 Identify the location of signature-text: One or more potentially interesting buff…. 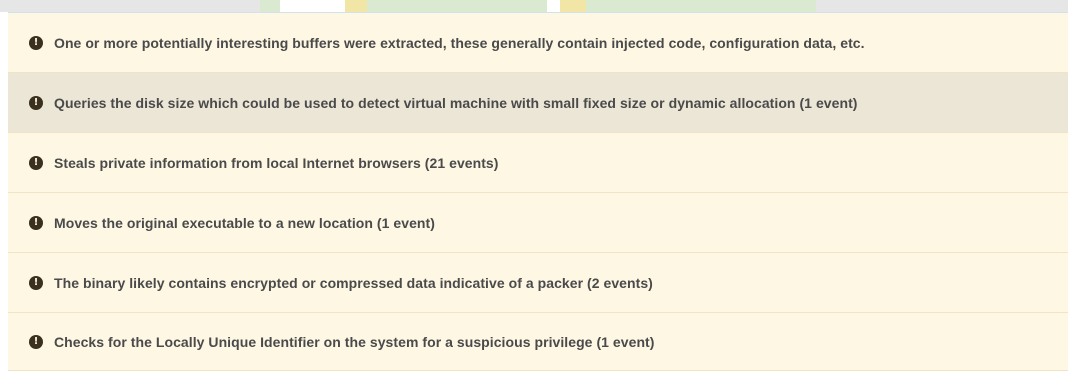
(459, 42).